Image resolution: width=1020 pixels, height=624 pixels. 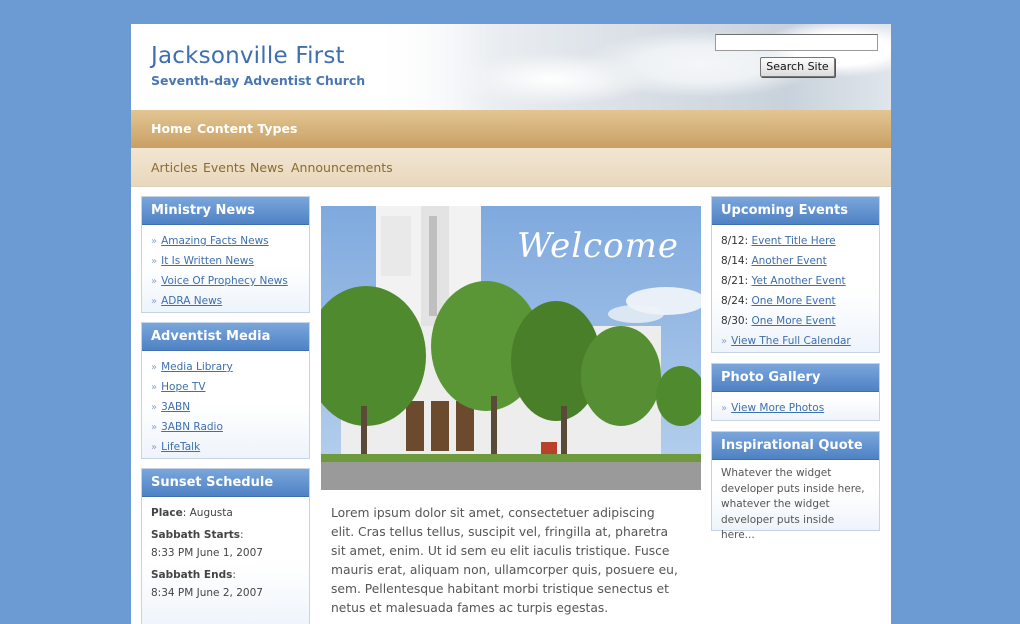 What do you see at coordinates (511, 167) in the screenshot?
I see `sub-nav: Articles Events News Announcements` at bounding box center [511, 167].